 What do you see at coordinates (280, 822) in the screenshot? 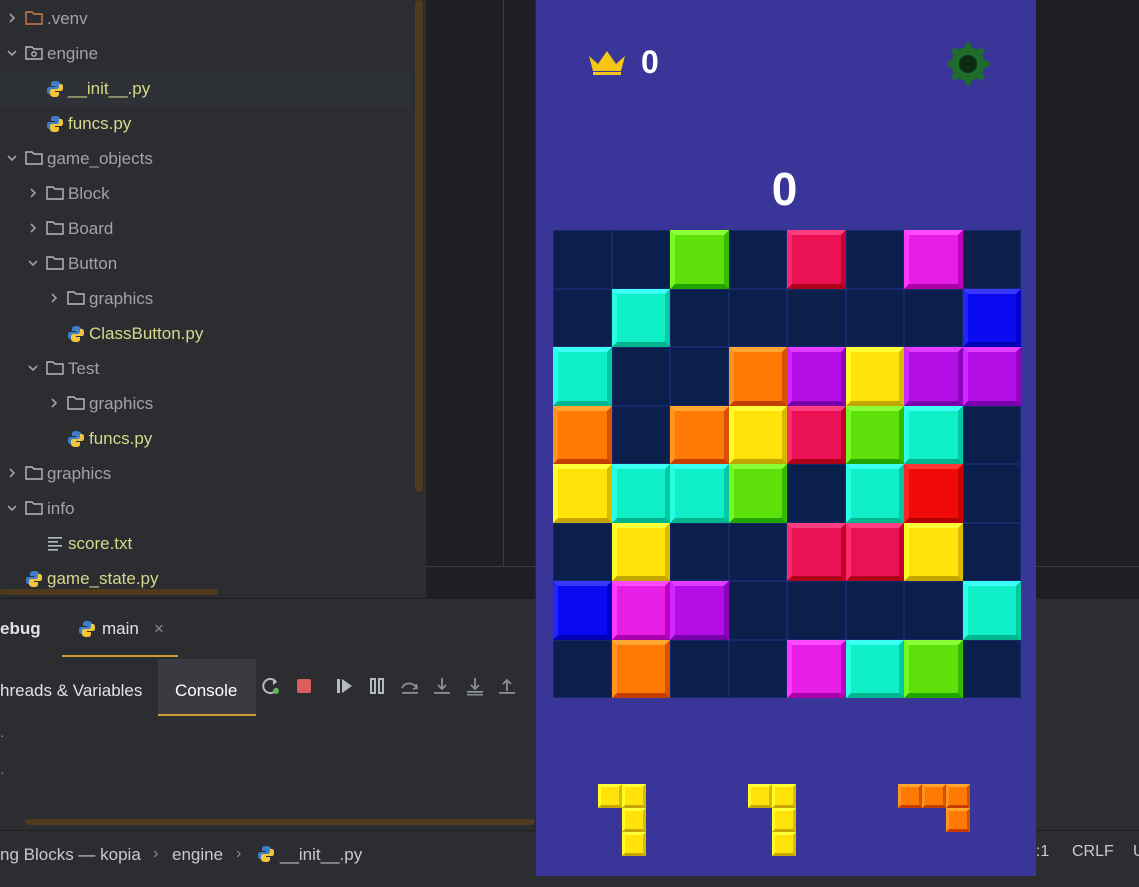
I see `console-horizontal-scrollbar` at bounding box center [280, 822].